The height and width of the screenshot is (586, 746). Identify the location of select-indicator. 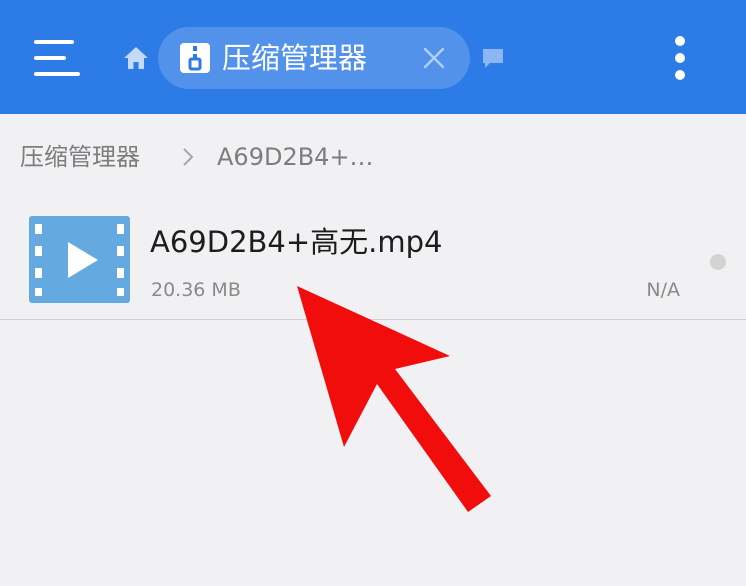
(718, 262).